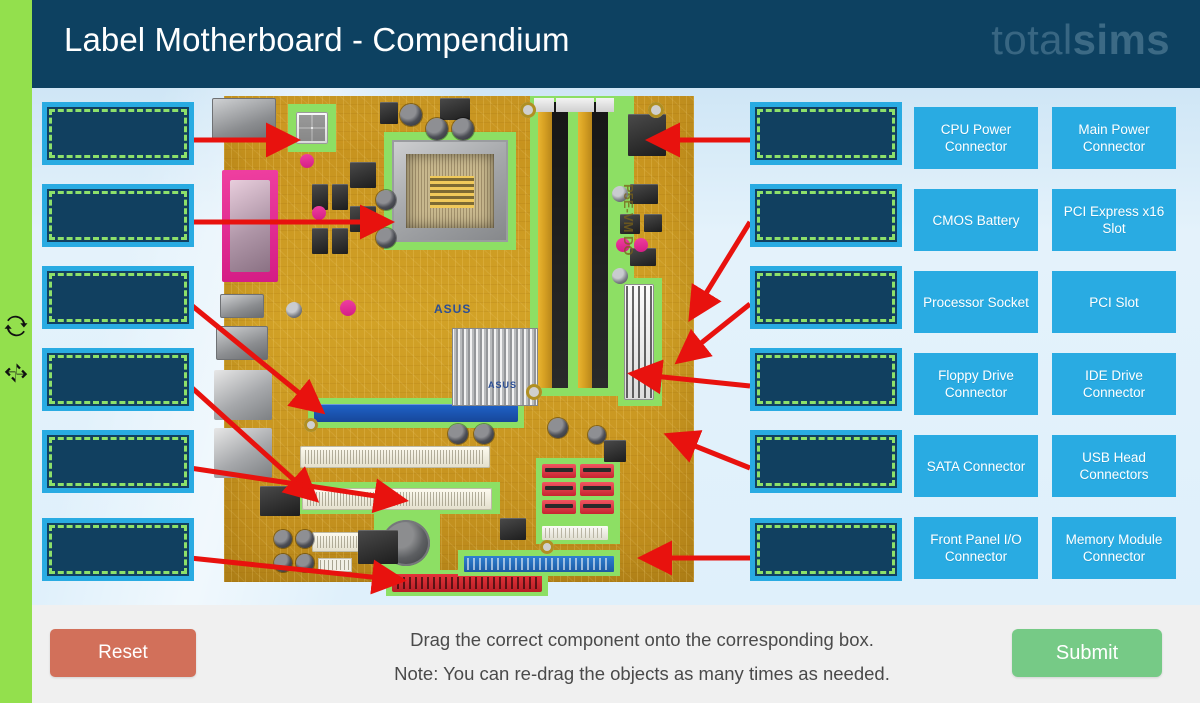 This screenshot has height=703, width=1200. What do you see at coordinates (615, 451) in the screenshot?
I see `small-chip-d` at bounding box center [615, 451].